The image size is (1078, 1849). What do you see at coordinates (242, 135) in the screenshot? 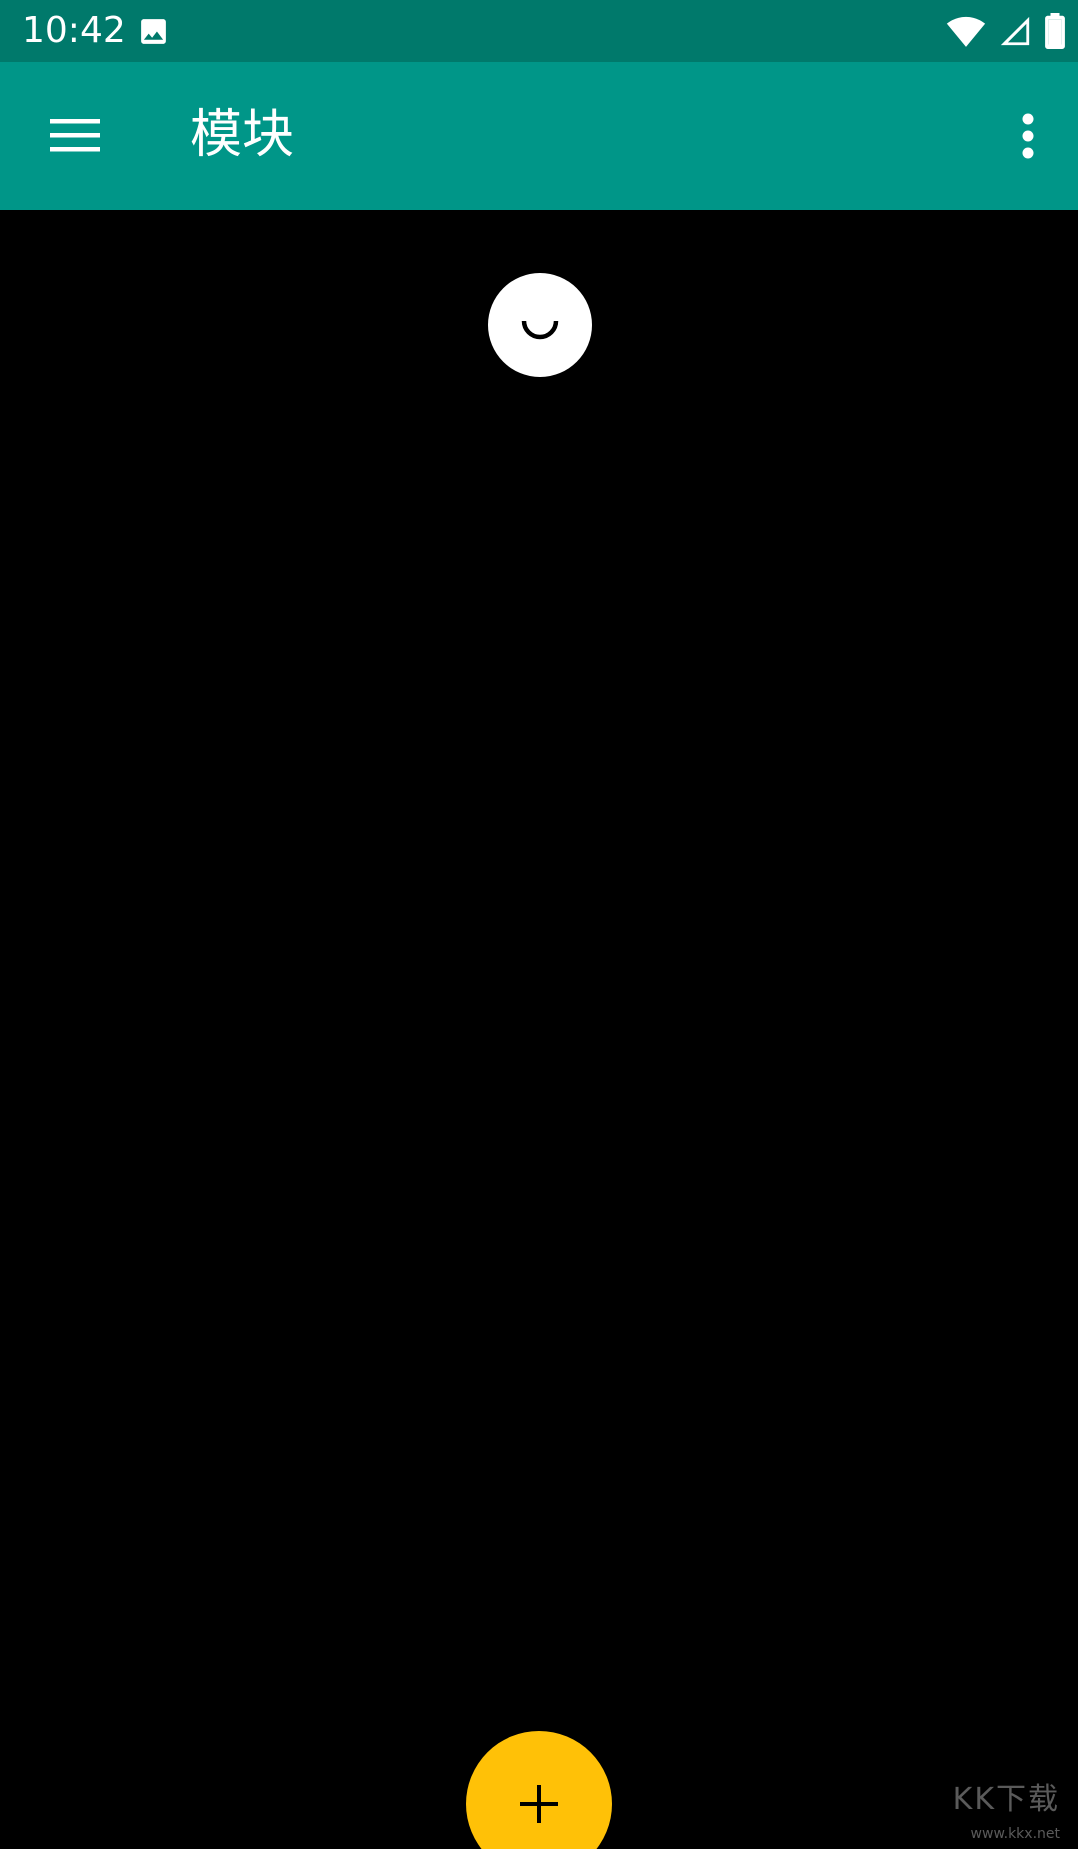
I see `page-title: 模块` at bounding box center [242, 135].